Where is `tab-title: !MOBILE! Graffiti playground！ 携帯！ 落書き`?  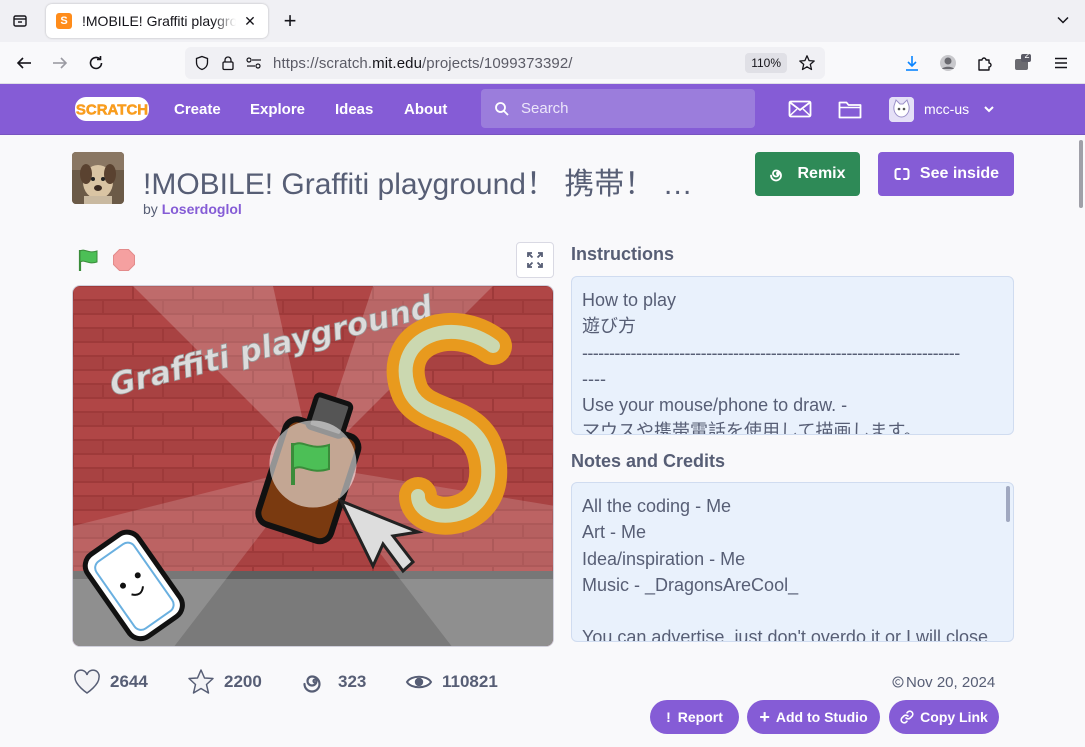
tab-title: !MOBILE! Graffiti playground！ 携帯！ 落書き is located at coordinates (159, 21).